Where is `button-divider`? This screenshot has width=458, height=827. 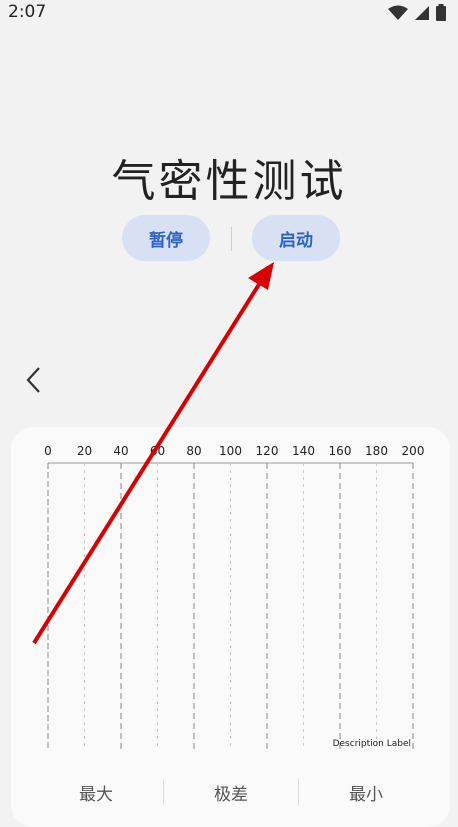 button-divider is located at coordinates (231, 239).